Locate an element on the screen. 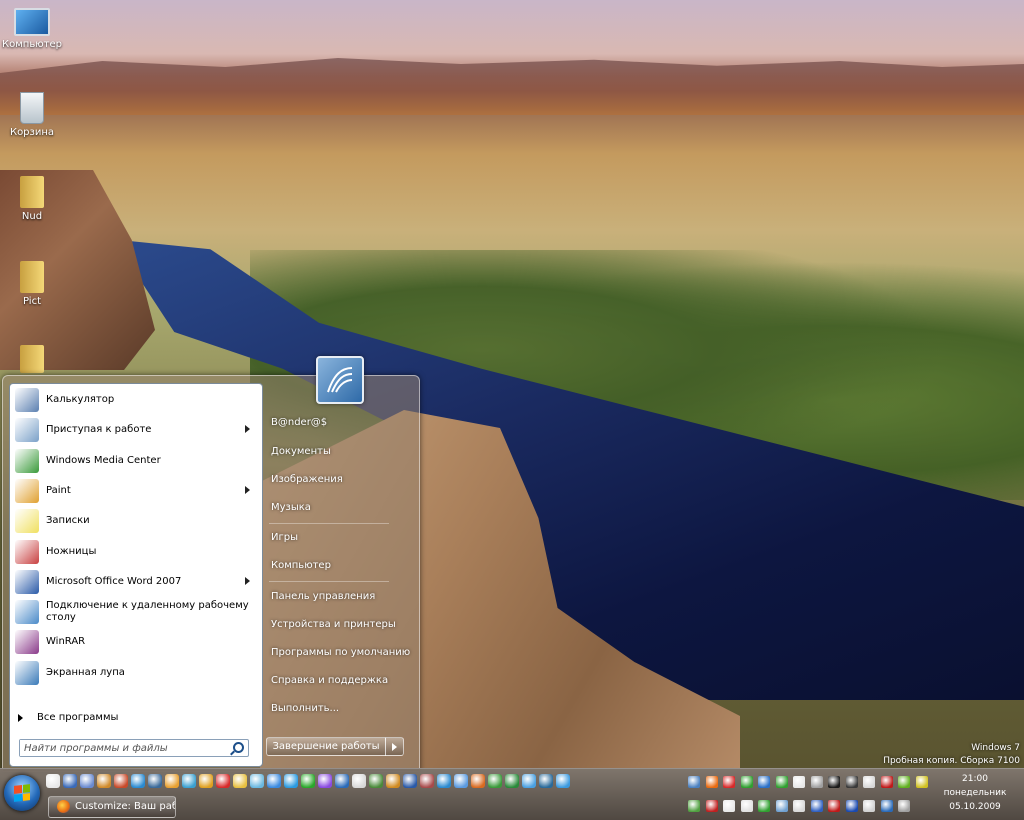  desktop-icon-computer: Компьютер is located at coordinates (32, 29).